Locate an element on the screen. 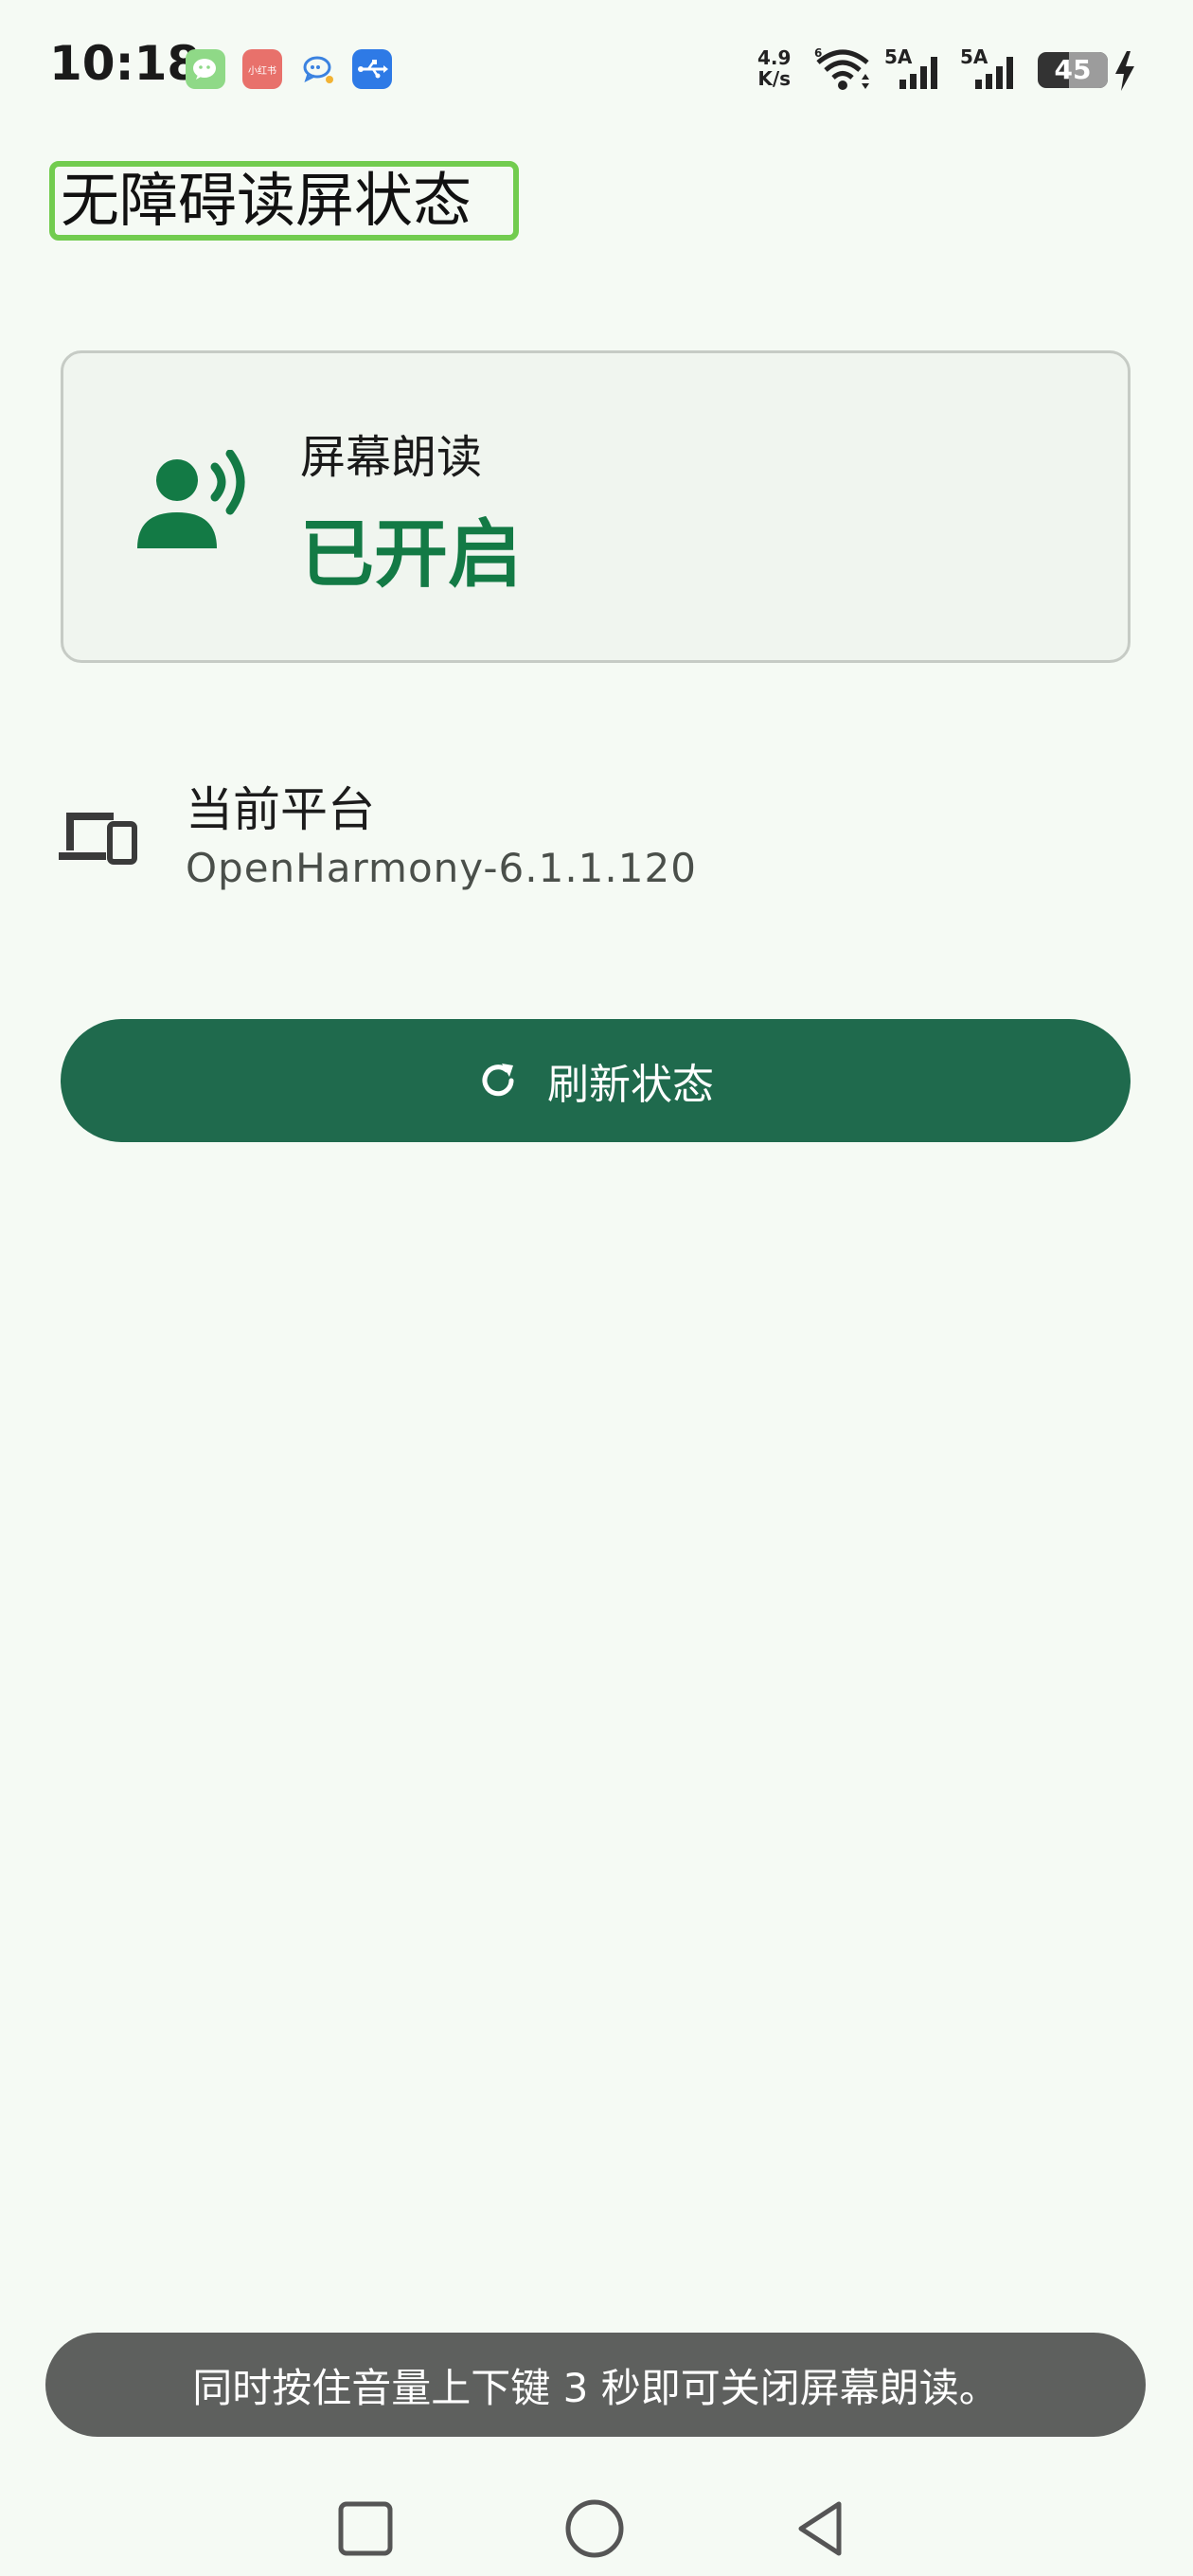 The image size is (1193, 2576). net-speed: 4.9 K/s is located at coordinates (774, 68).